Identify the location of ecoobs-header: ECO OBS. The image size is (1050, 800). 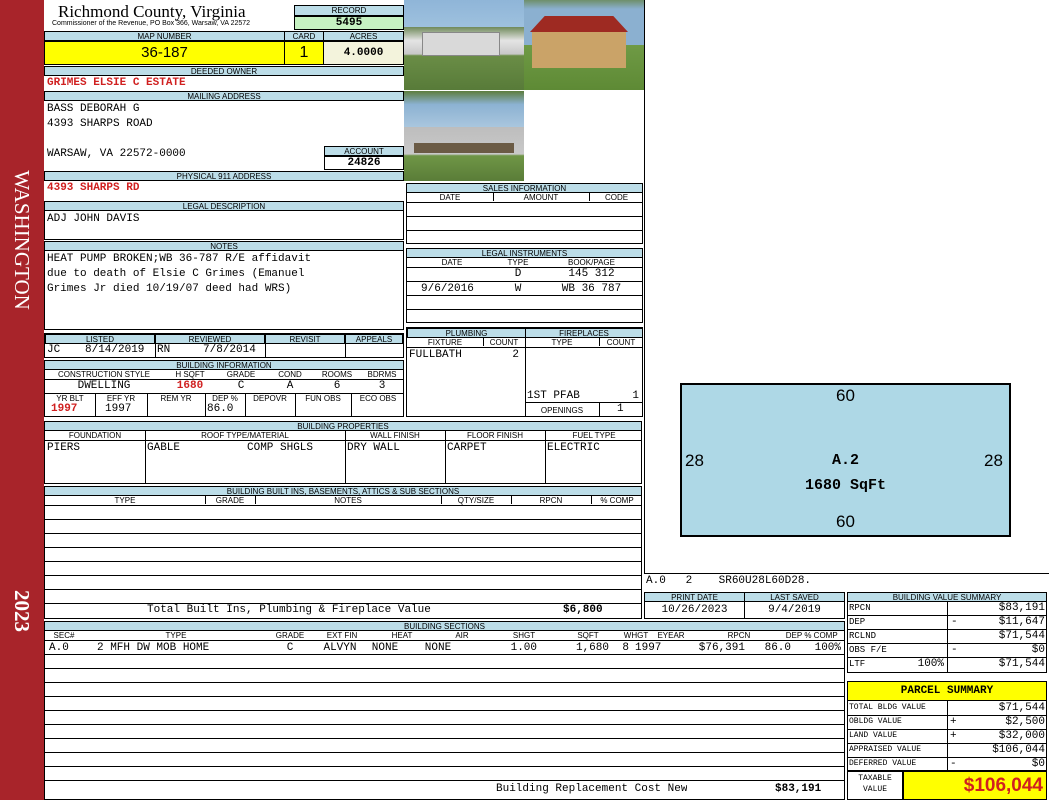
(378, 398).